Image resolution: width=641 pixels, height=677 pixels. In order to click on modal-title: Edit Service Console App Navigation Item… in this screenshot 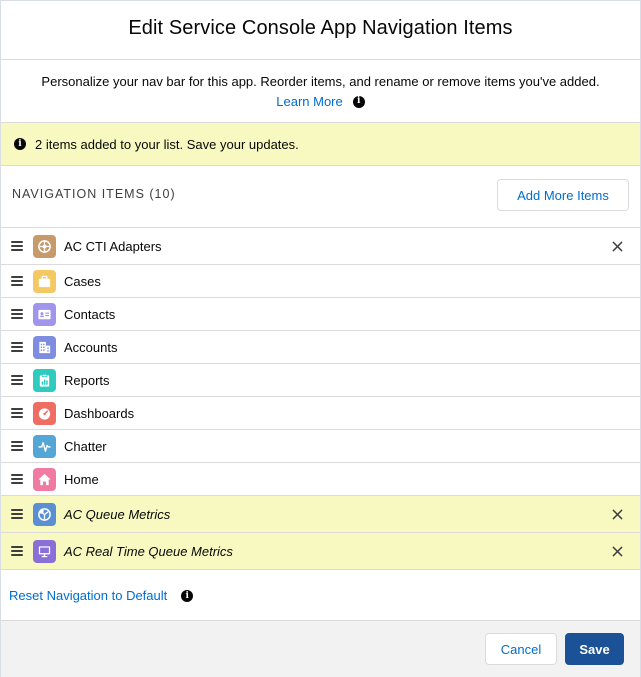, I will do `click(320, 28)`.